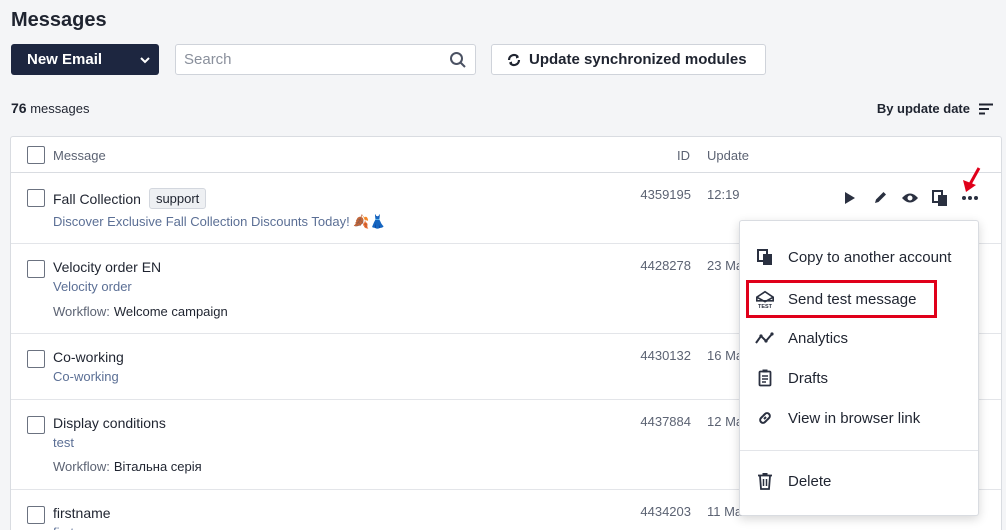 Image resolution: width=1006 pixels, height=530 pixels. Describe the element at coordinates (665, 511) in the screenshot. I see `message-id: 4434203` at that location.